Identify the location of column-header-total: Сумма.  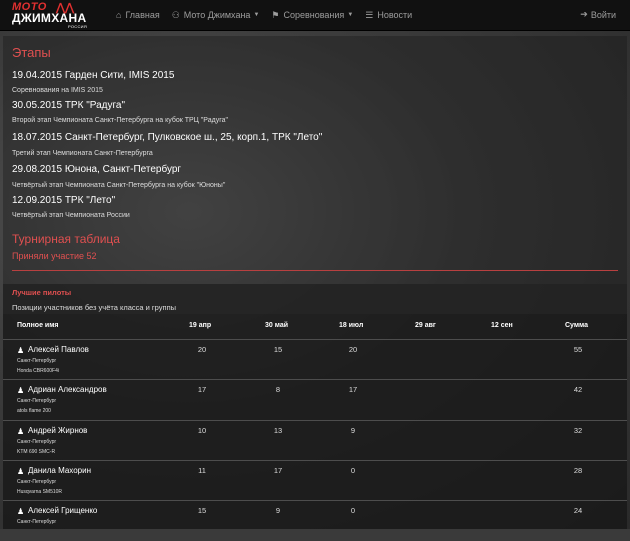
(577, 325).